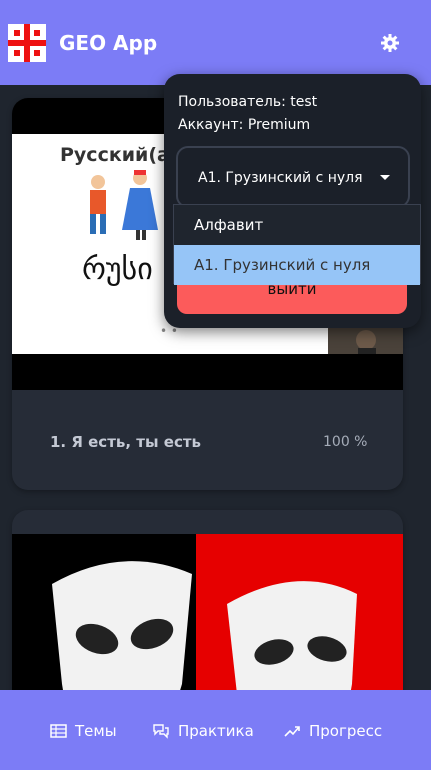 This screenshot has height=770, width=431. What do you see at coordinates (58, 731) in the screenshot?
I see `table-icon` at bounding box center [58, 731].